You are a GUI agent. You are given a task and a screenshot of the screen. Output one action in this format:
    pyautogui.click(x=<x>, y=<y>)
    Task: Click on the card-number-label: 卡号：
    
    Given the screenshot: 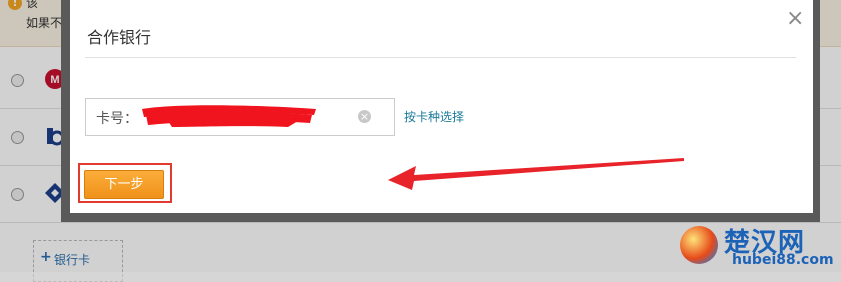 What is the action you would take?
    pyautogui.click(x=117, y=119)
    